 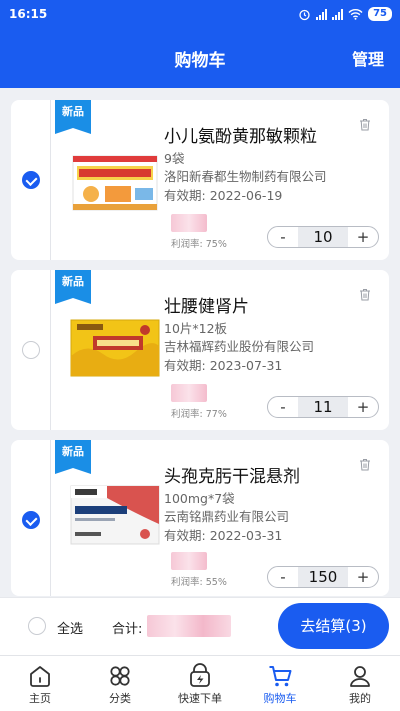 I want to click on quick-order-icon, so click(x=200, y=675).